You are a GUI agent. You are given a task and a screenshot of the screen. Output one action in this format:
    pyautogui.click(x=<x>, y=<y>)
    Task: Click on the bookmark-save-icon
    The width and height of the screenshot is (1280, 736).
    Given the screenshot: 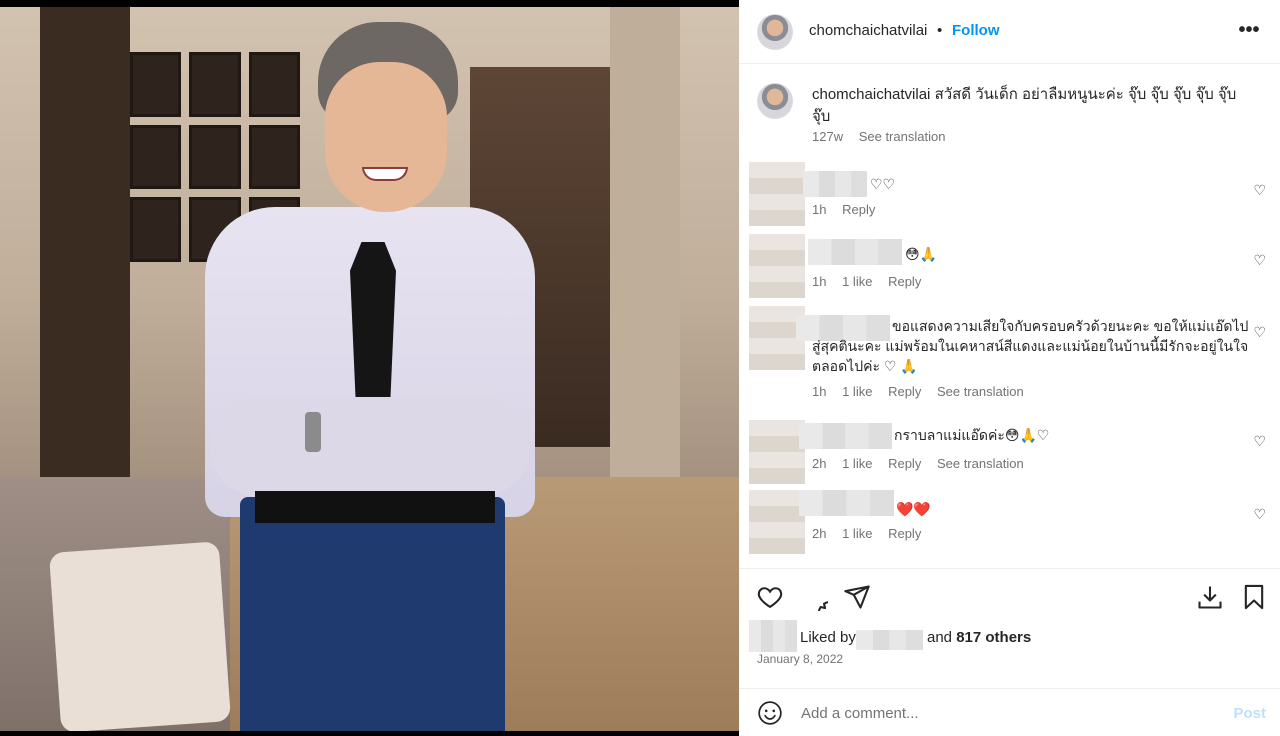 What is the action you would take?
    pyautogui.click(x=1254, y=597)
    